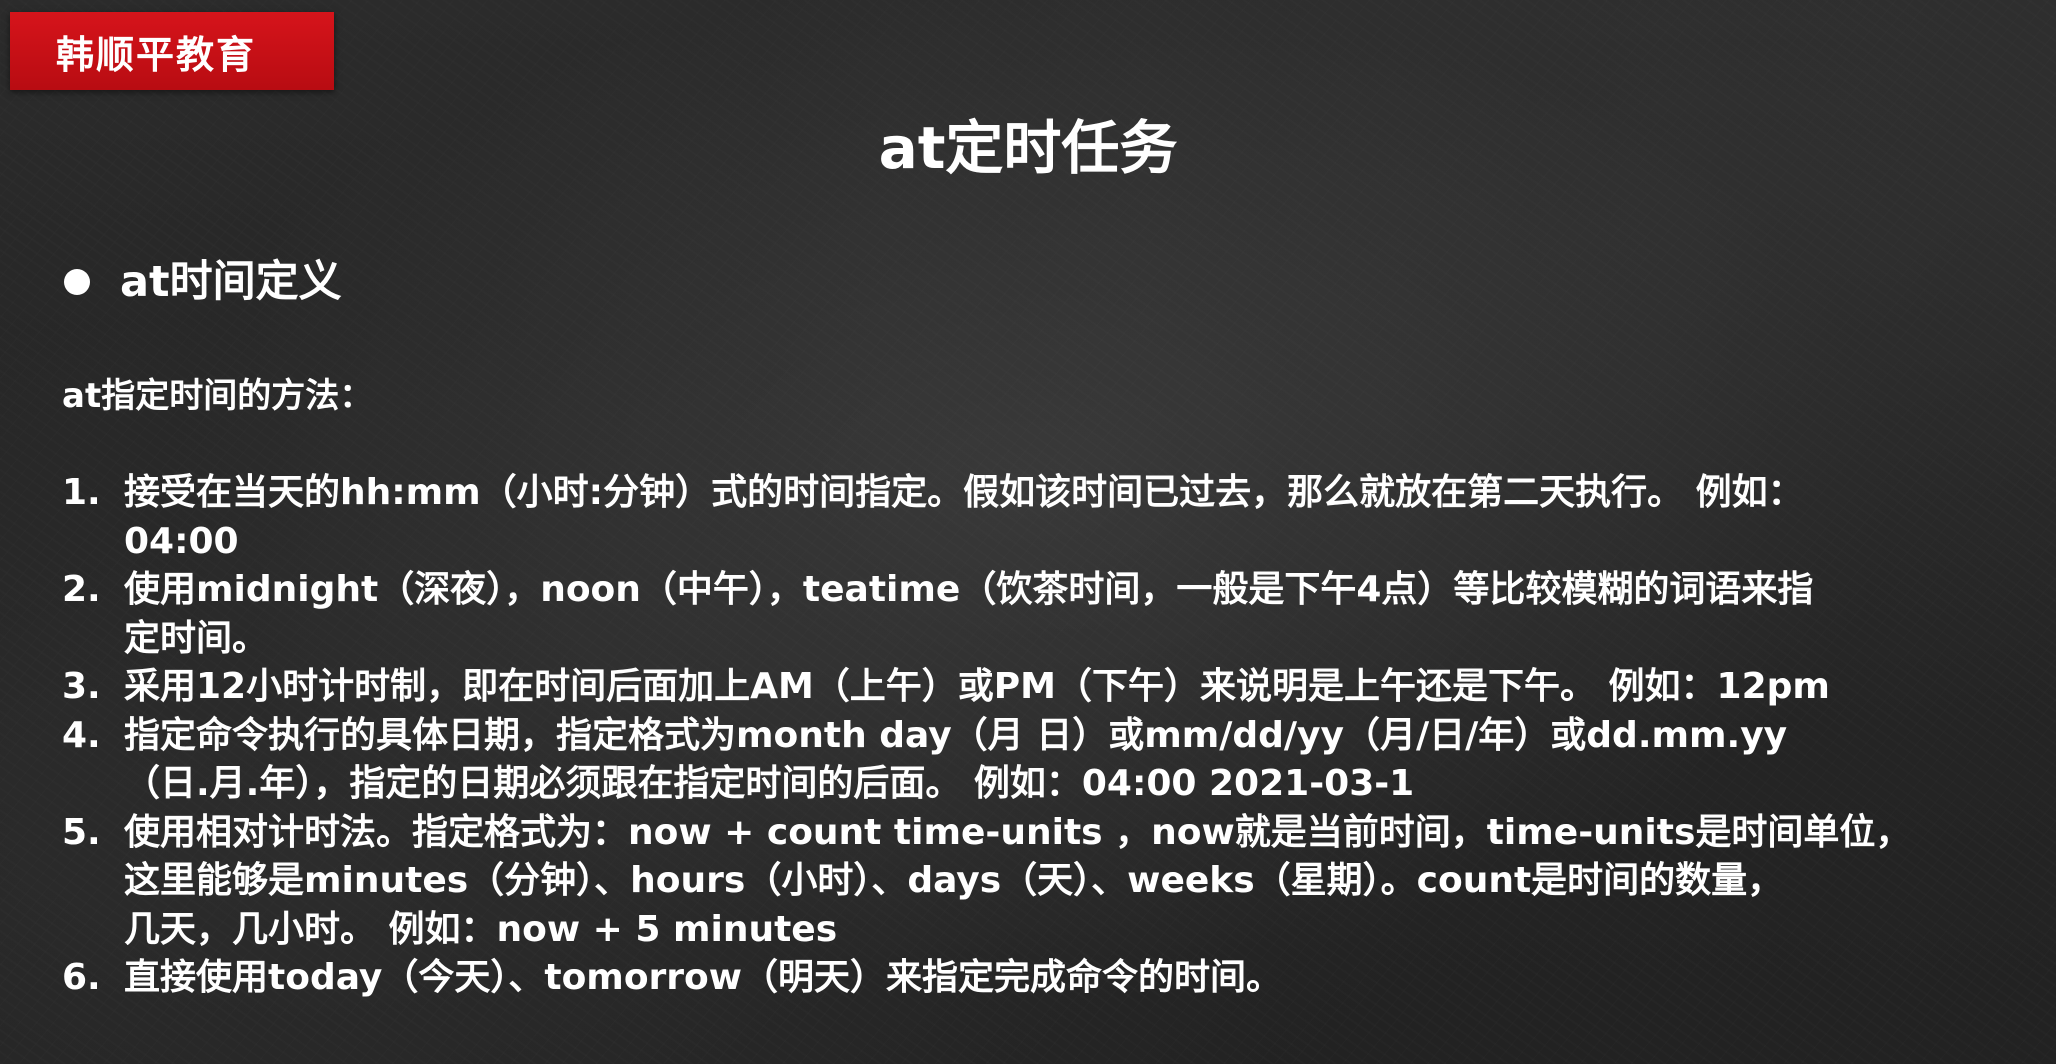 Image resolution: width=2056 pixels, height=1064 pixels. I want to click on bullet-dot-icon, so click(77, 282).